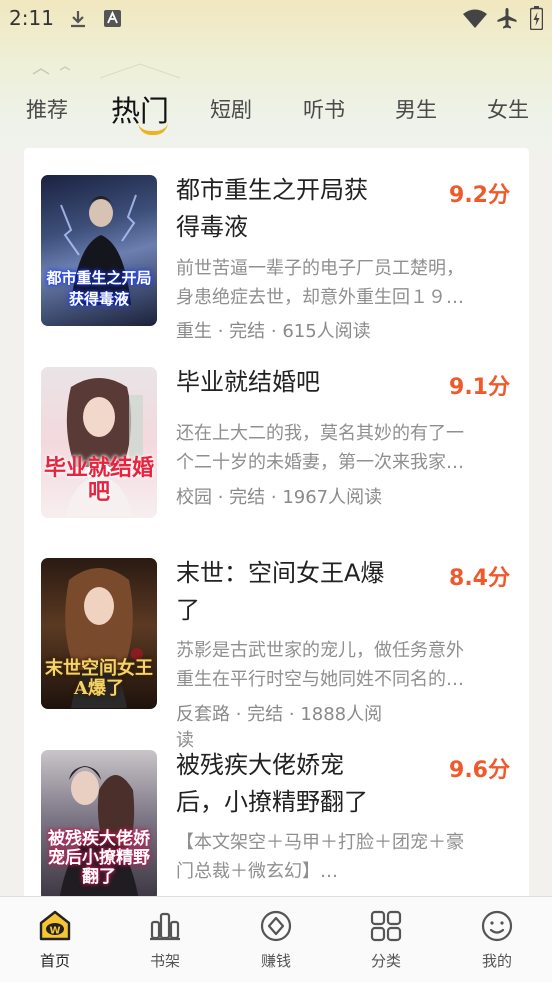  What do you see at coordinates (78, 19) in the screenshot?
I see `download-icon` at bounding box center [78, 19].